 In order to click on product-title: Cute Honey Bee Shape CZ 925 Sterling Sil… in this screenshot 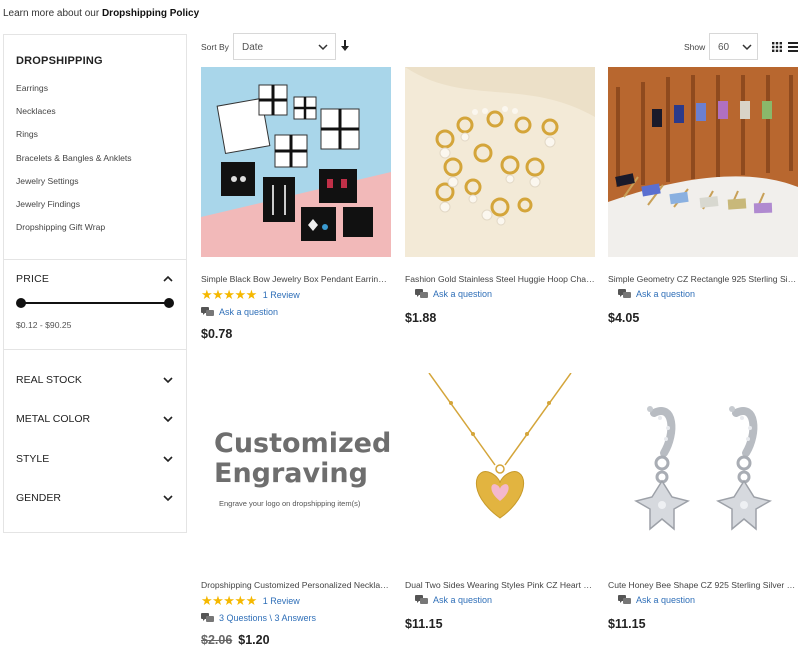, I will do `click(703, 585)`.